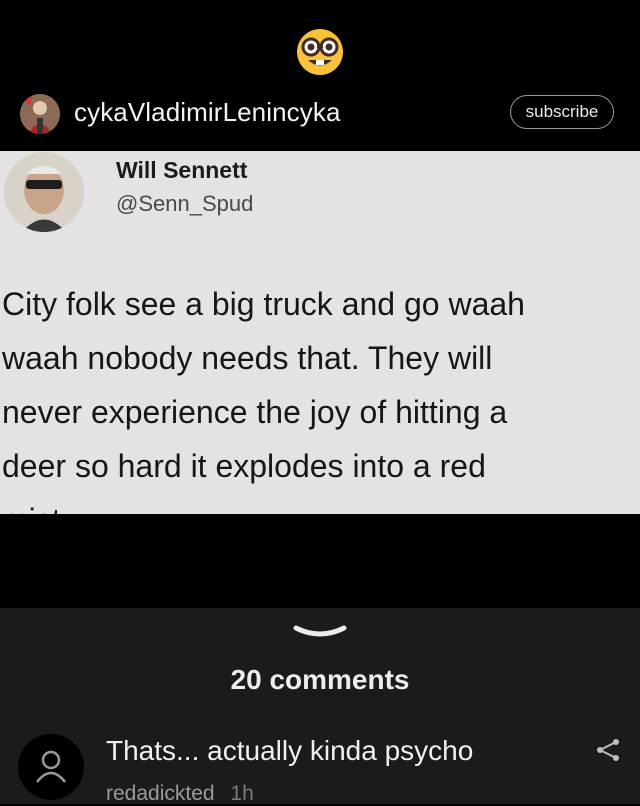 This screenshot has width=640, height=806. I want to click on share-icon, so click(608, 752).